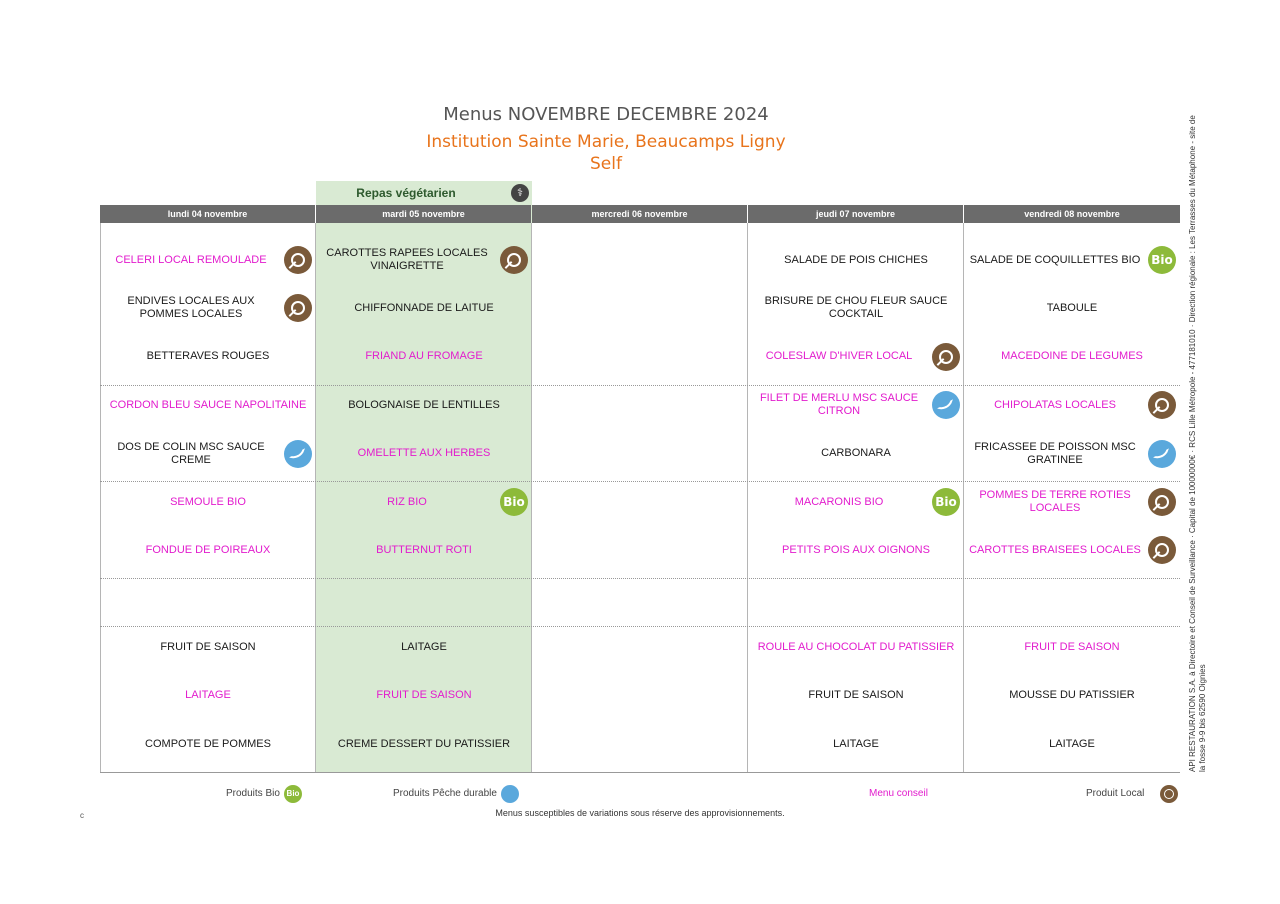 This screenshot has height=904, width=1280. Describe the element at coordinates (191, 259) in the screenshot. I see `menu-item: CELERI LOCAL REMOULADE` at that location.